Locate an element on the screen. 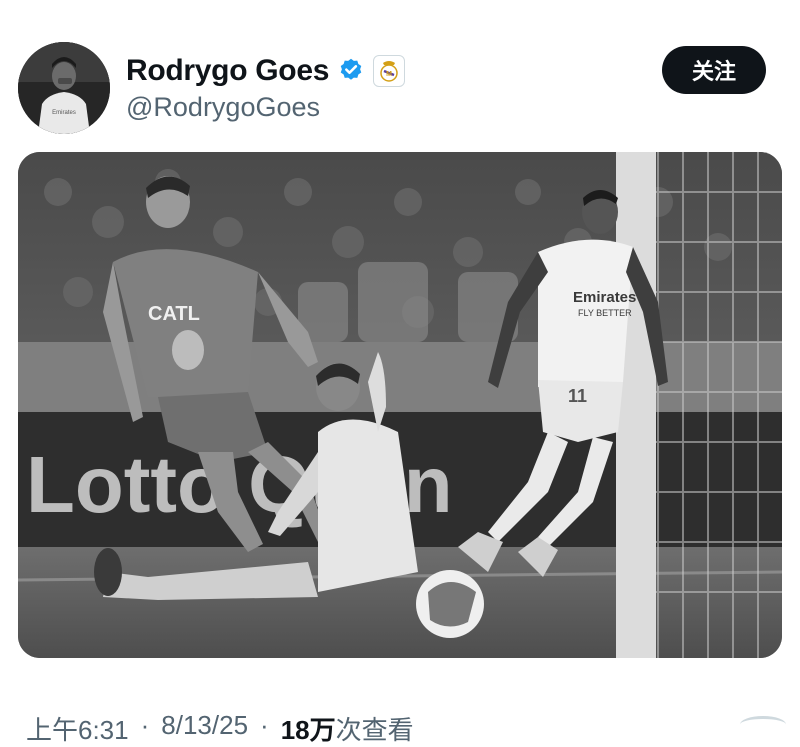 Image resolution: width=800 pixels, height=747 pixels. views-count: 18万 is located at coordinates (308, 730).